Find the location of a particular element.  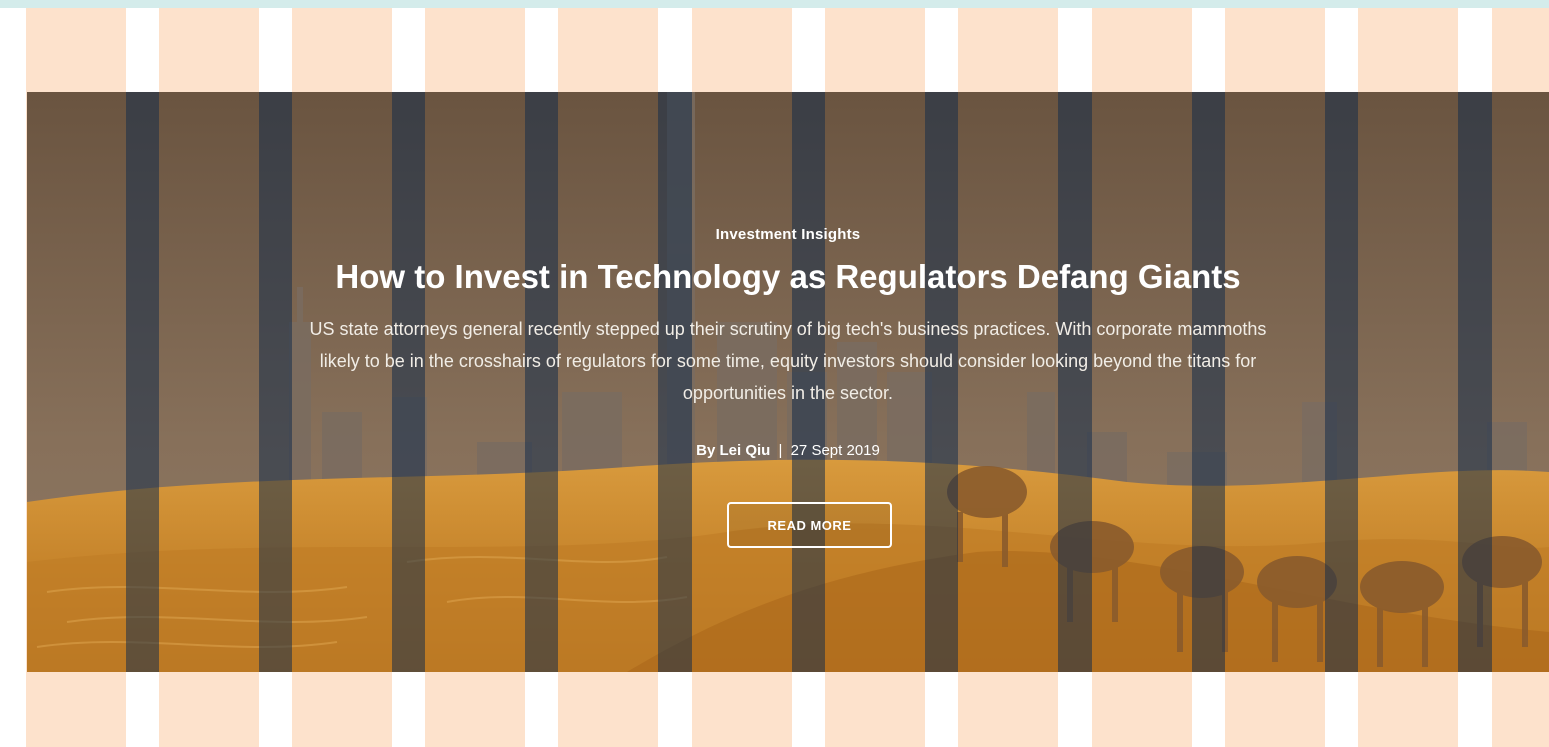

top-accent-bar is located at coordinates (774, 4).